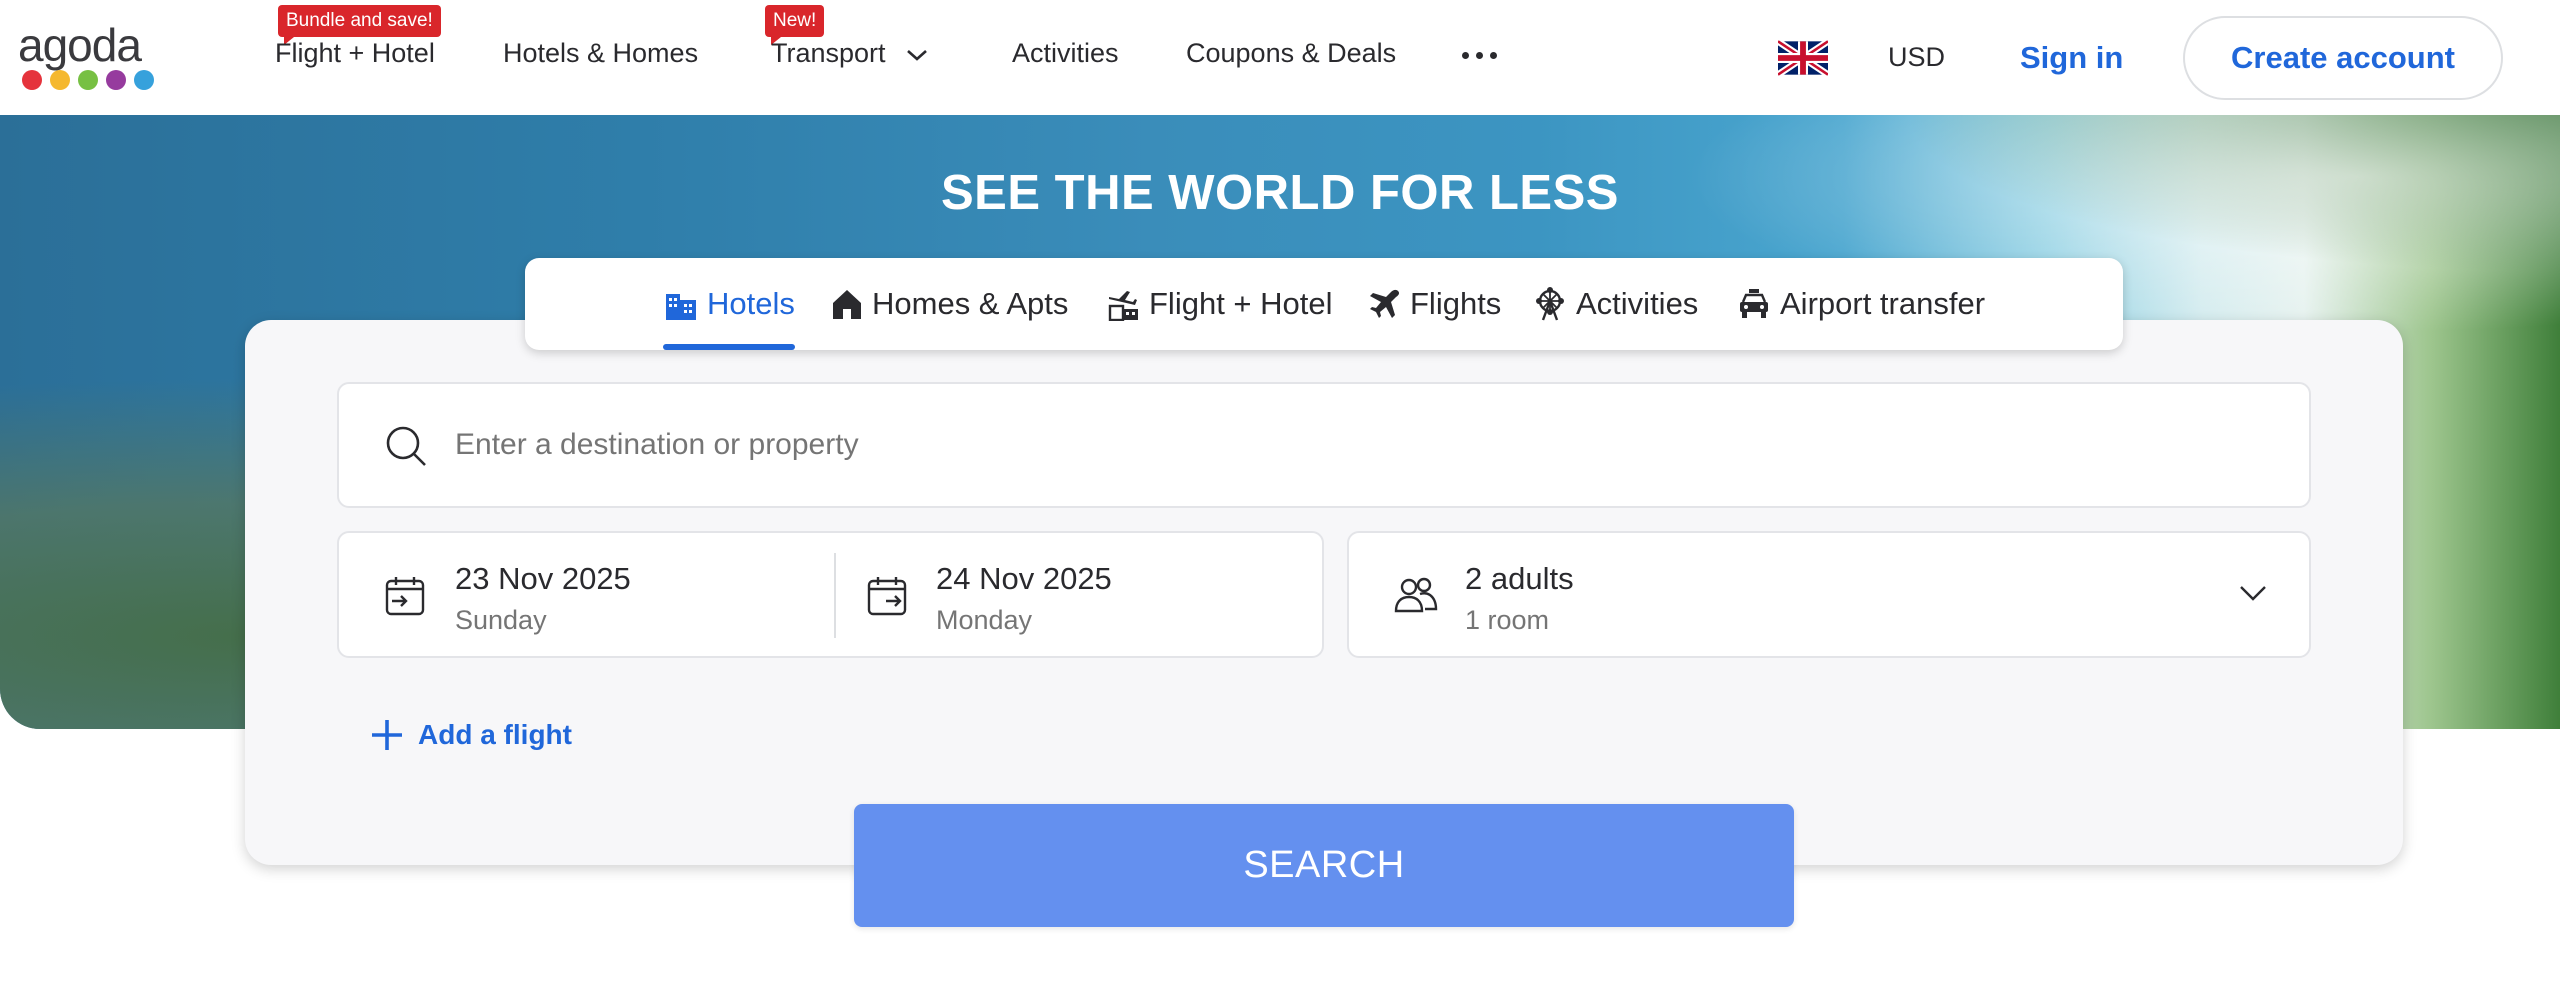 This screenshot has height=996, width=2560. I want to click on check-out-date: 24 Nov 2025, so click(1024, 578).